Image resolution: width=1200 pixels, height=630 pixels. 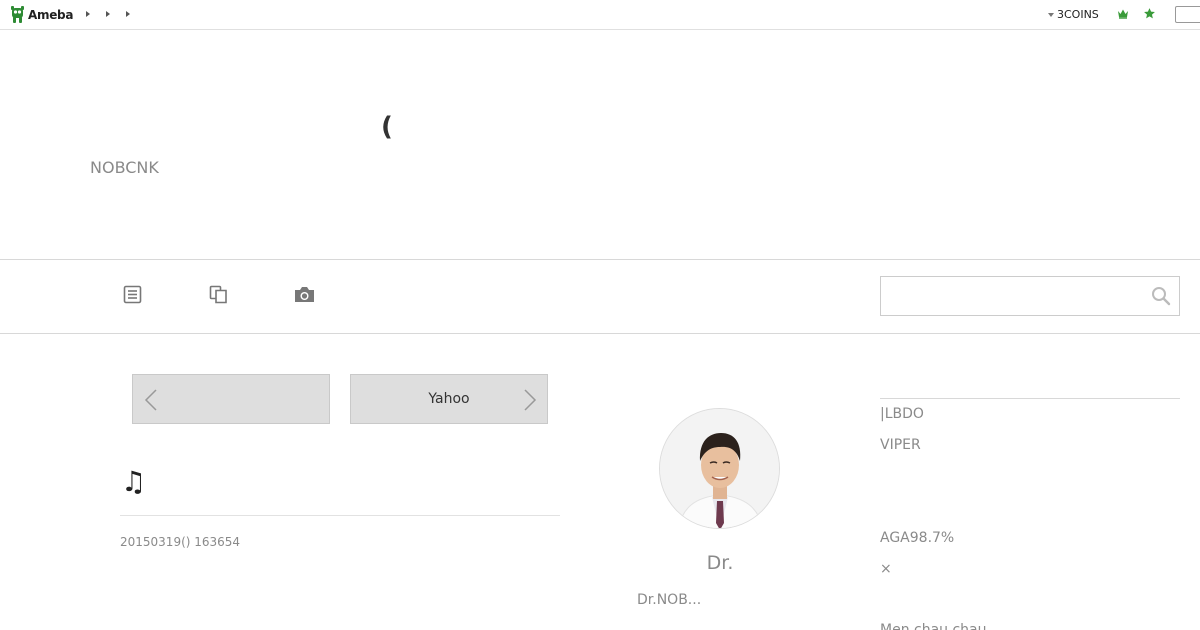 I want to click on profile-name: Dr., so click(x=720, y=563).